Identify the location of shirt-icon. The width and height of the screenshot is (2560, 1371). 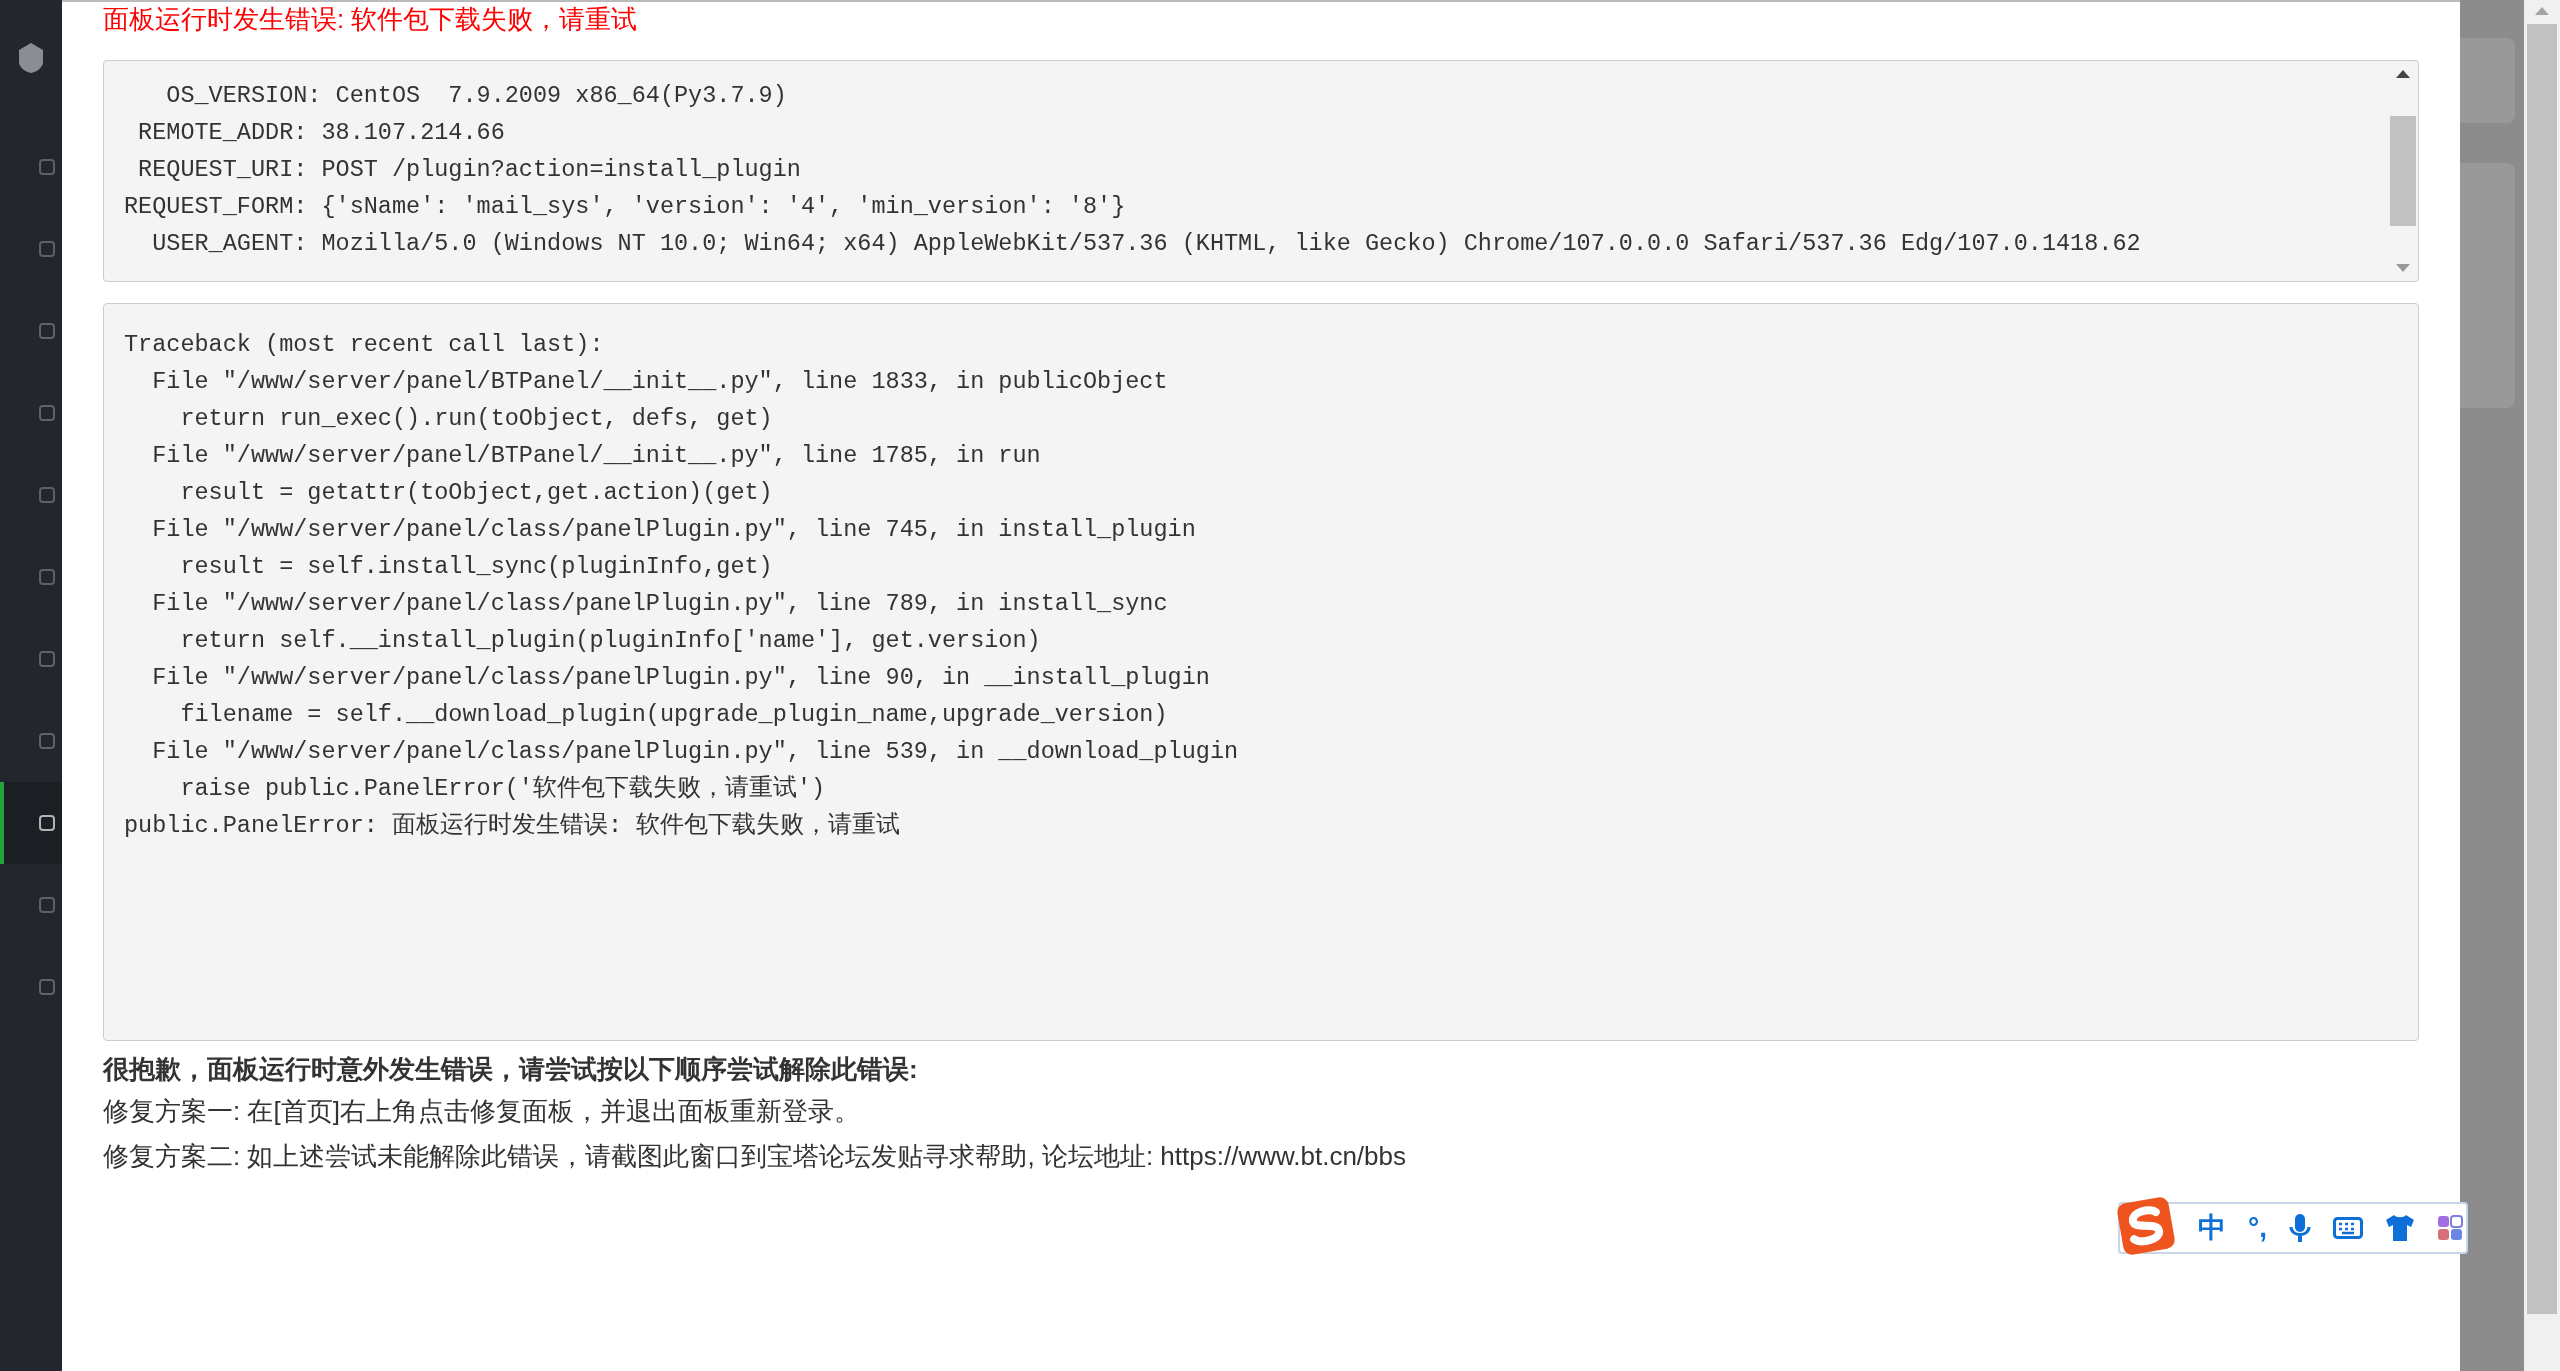
(2400, 1228).